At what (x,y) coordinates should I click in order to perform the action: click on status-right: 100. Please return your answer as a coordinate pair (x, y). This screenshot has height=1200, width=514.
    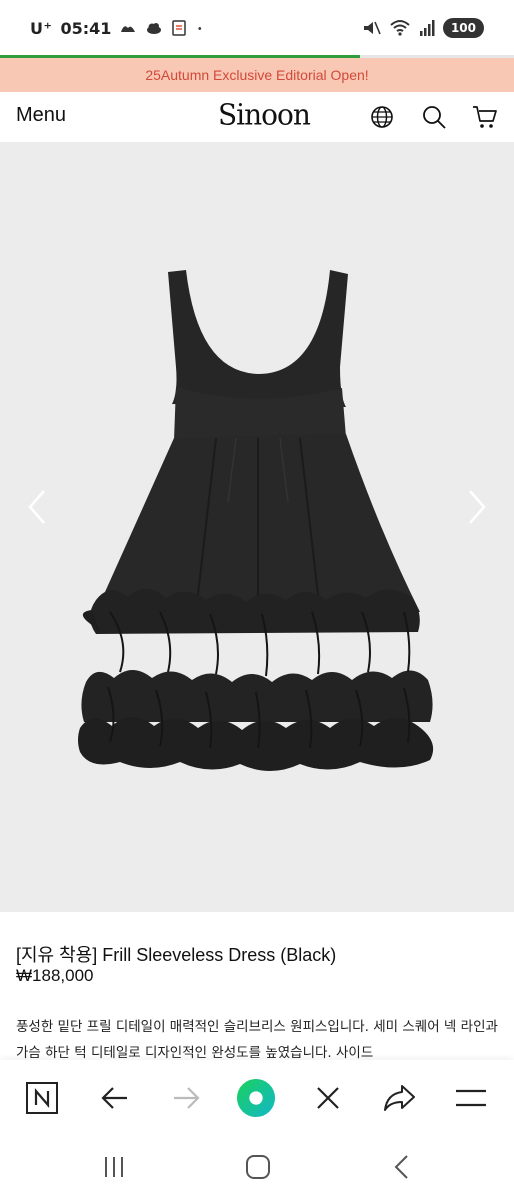
    Looking at the image, I should click on (422, 28).